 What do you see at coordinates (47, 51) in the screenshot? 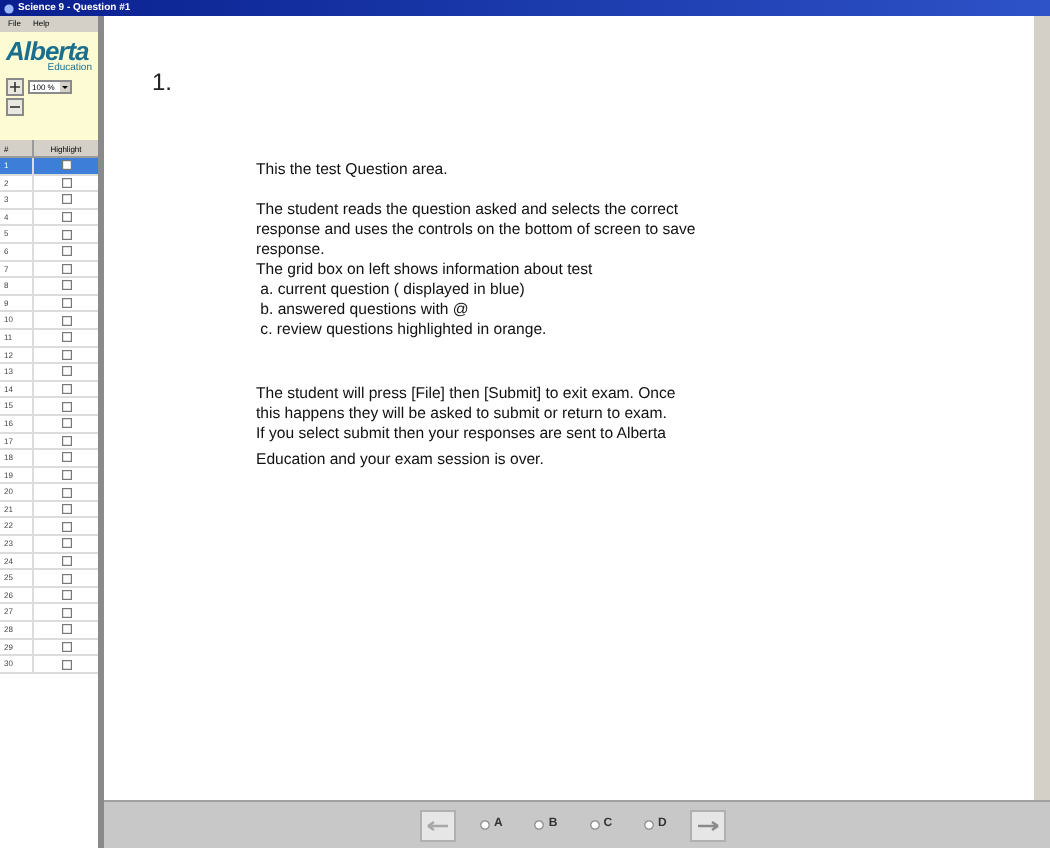
I see `logo-wordmark: Alberta` at bounding box center [47, 51].